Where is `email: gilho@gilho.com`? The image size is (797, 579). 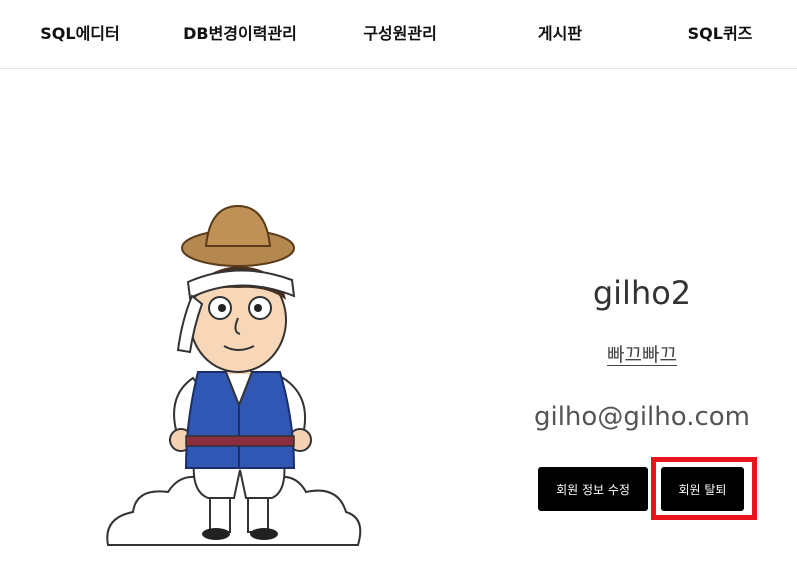 email: gilho@gilho.com is located at coordinates (641, 417).